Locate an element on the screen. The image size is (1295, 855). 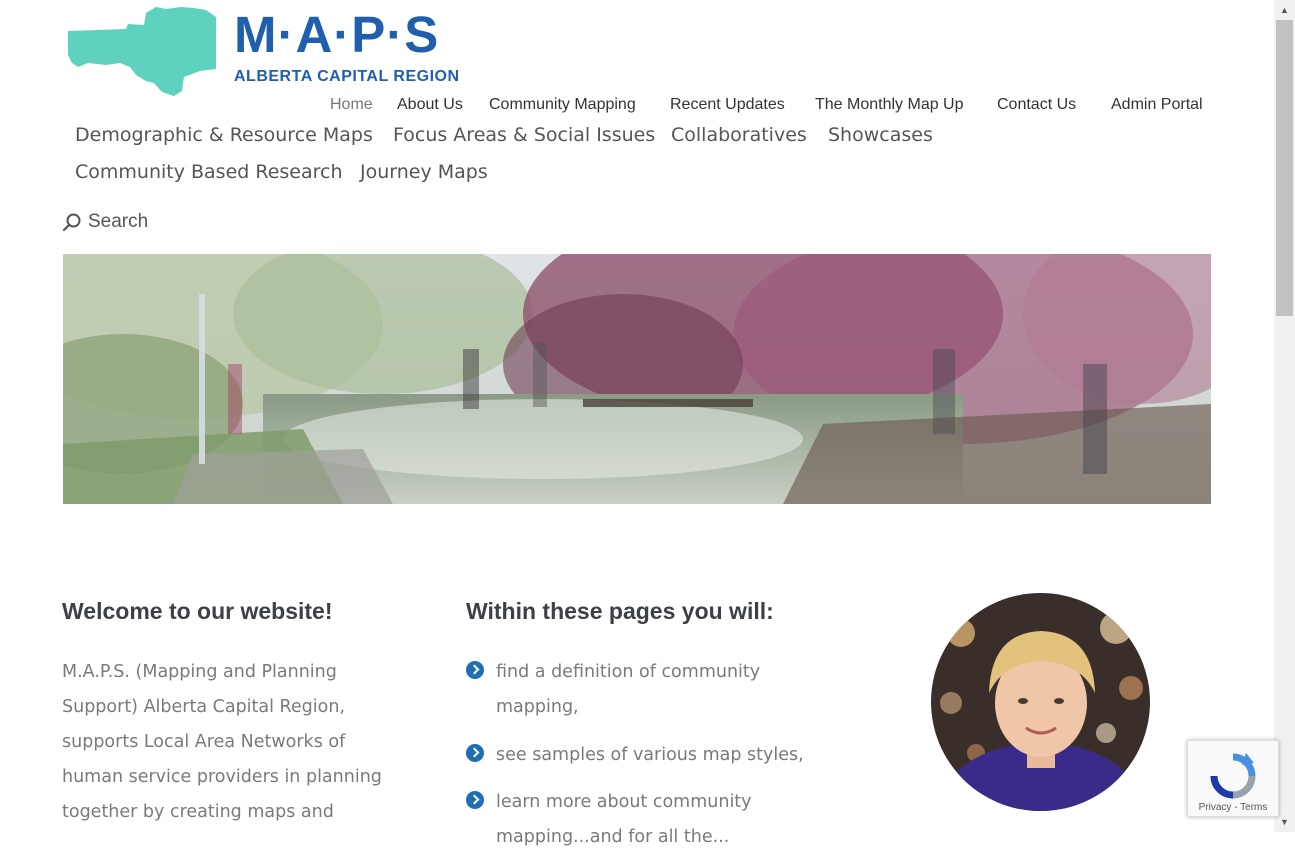
recaptcha-icon is located at coordinates (1233, 776).